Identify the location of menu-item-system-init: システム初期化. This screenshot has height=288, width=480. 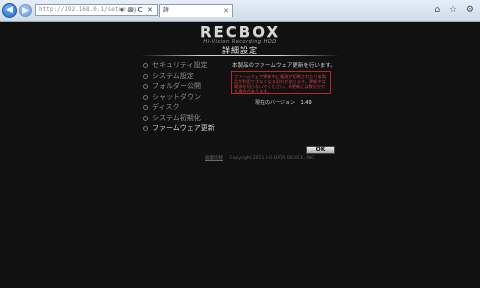
(179, 118).